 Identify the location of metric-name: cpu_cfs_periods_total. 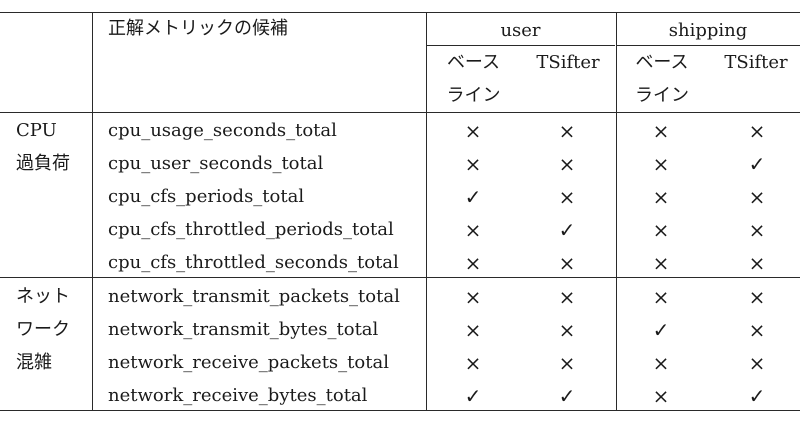
(206, 196).